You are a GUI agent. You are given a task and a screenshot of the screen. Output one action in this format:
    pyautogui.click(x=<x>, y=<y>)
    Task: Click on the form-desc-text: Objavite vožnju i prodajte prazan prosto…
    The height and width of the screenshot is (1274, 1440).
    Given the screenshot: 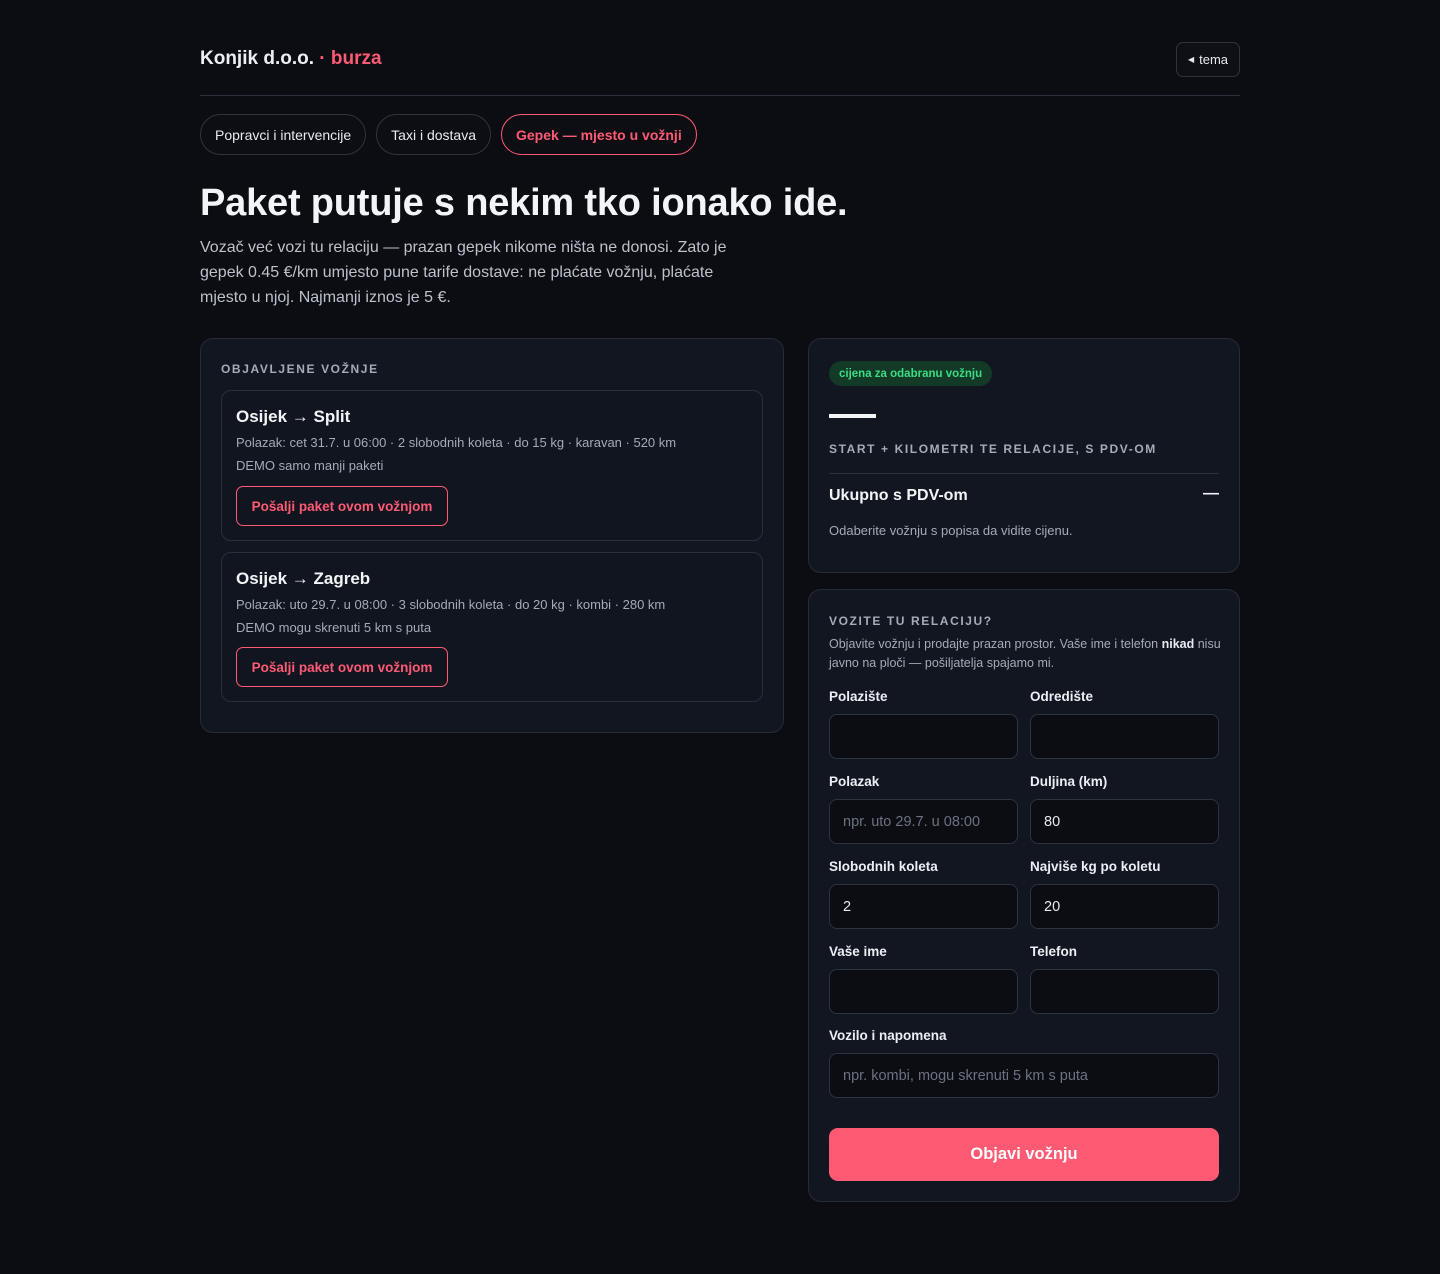 What is the action you would take?
    pyautogui.click(x=995, y=644)
    